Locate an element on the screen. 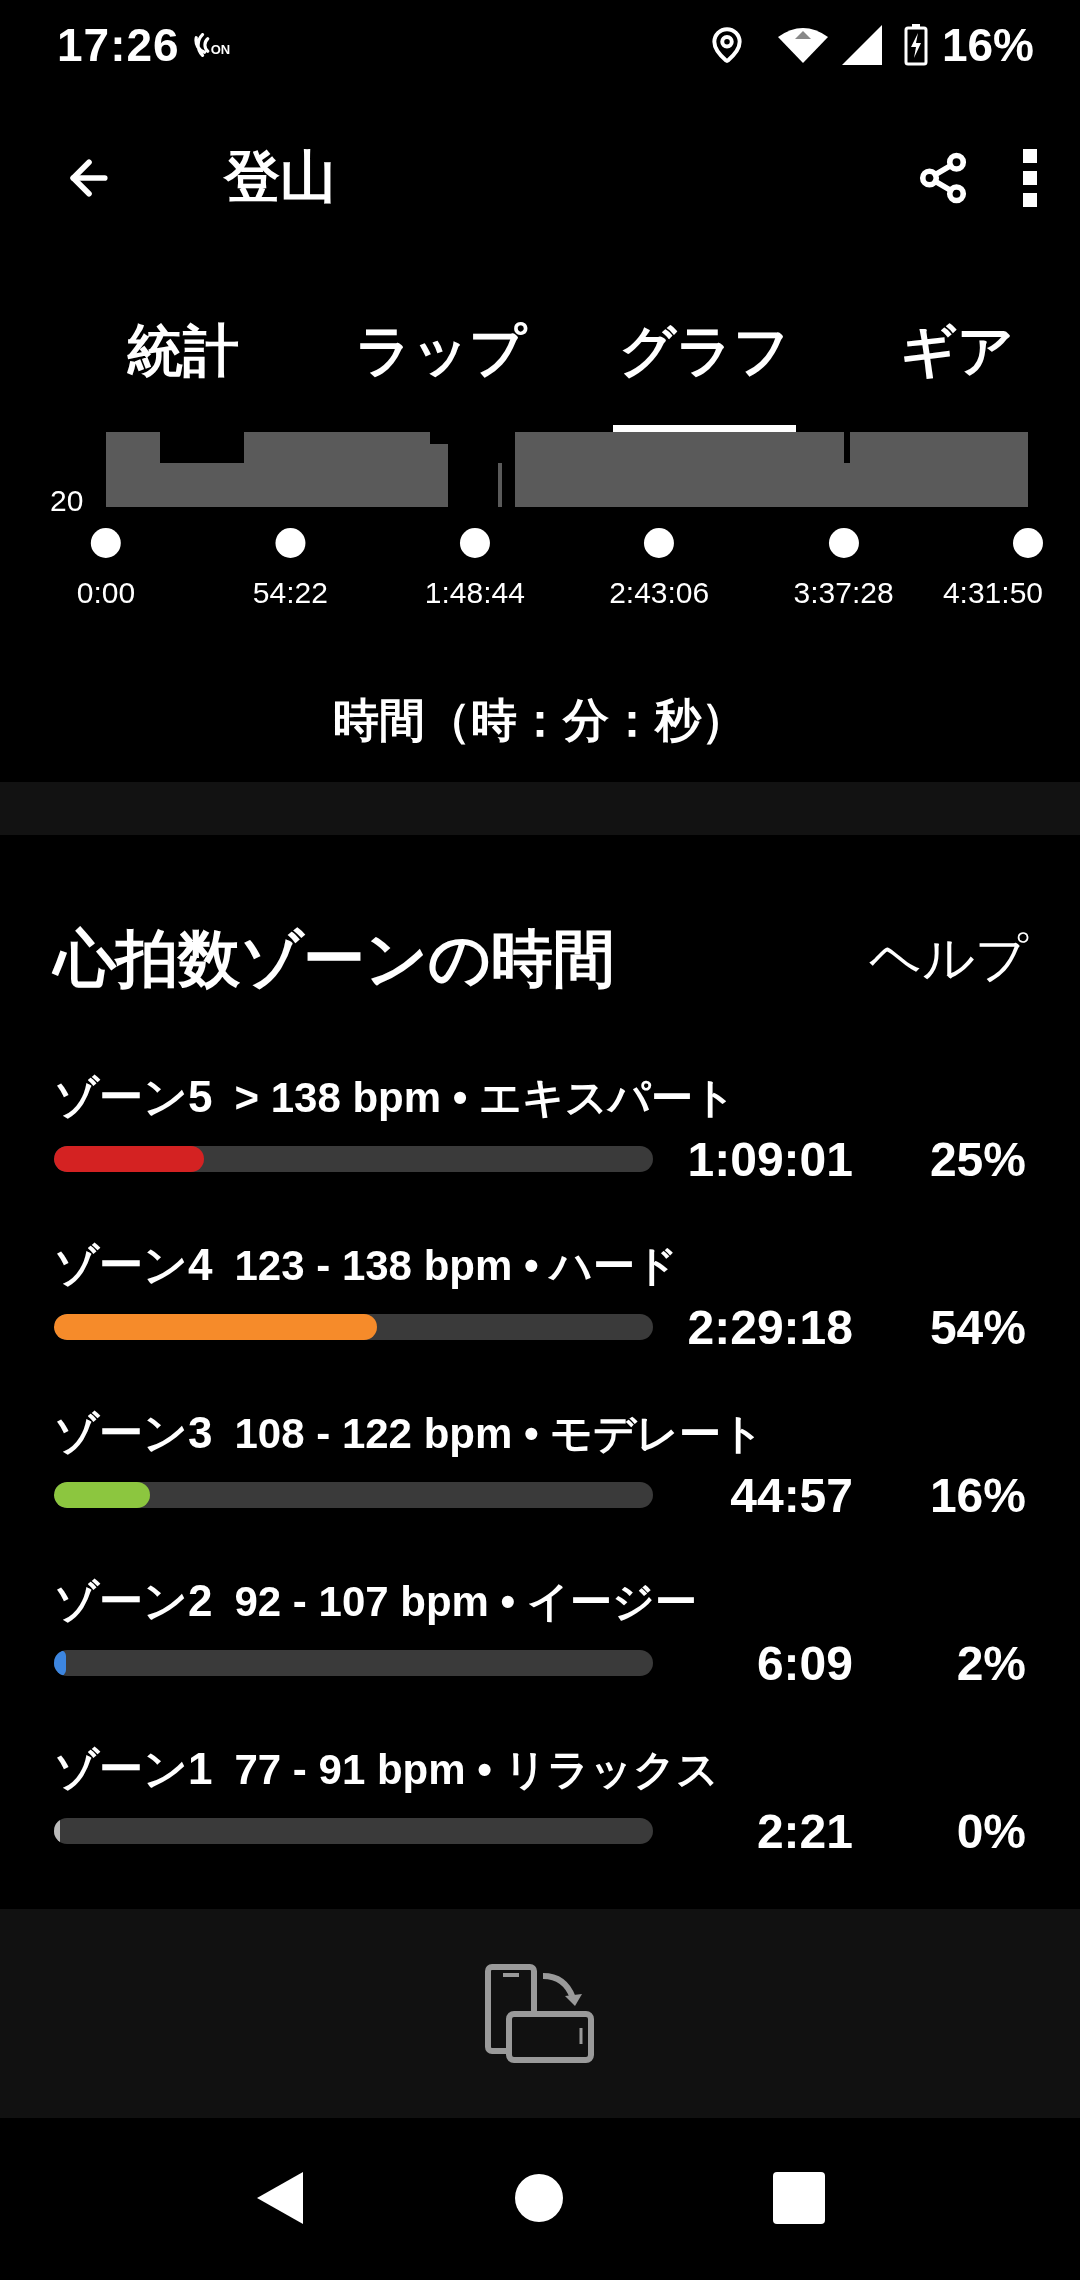 This screenshot has width=1080, height=2280. zone-name: ゾーン5 is located at coordinates (133, 1097).